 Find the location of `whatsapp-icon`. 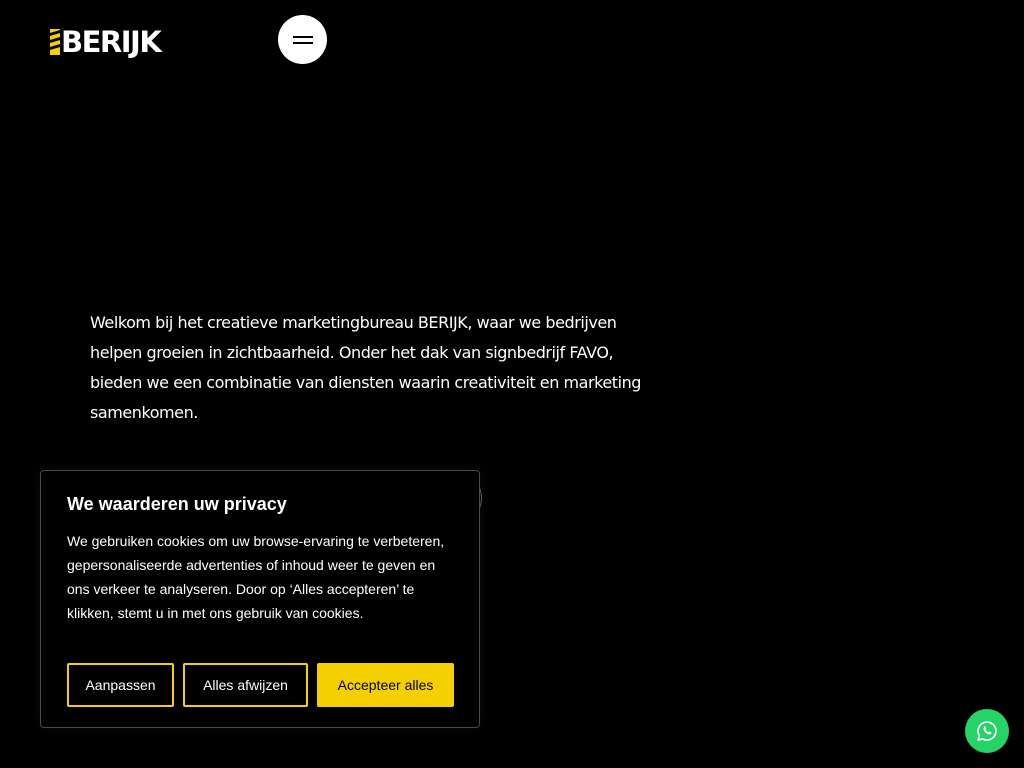

whatsapp-icon is located at coordinates (987, 731).